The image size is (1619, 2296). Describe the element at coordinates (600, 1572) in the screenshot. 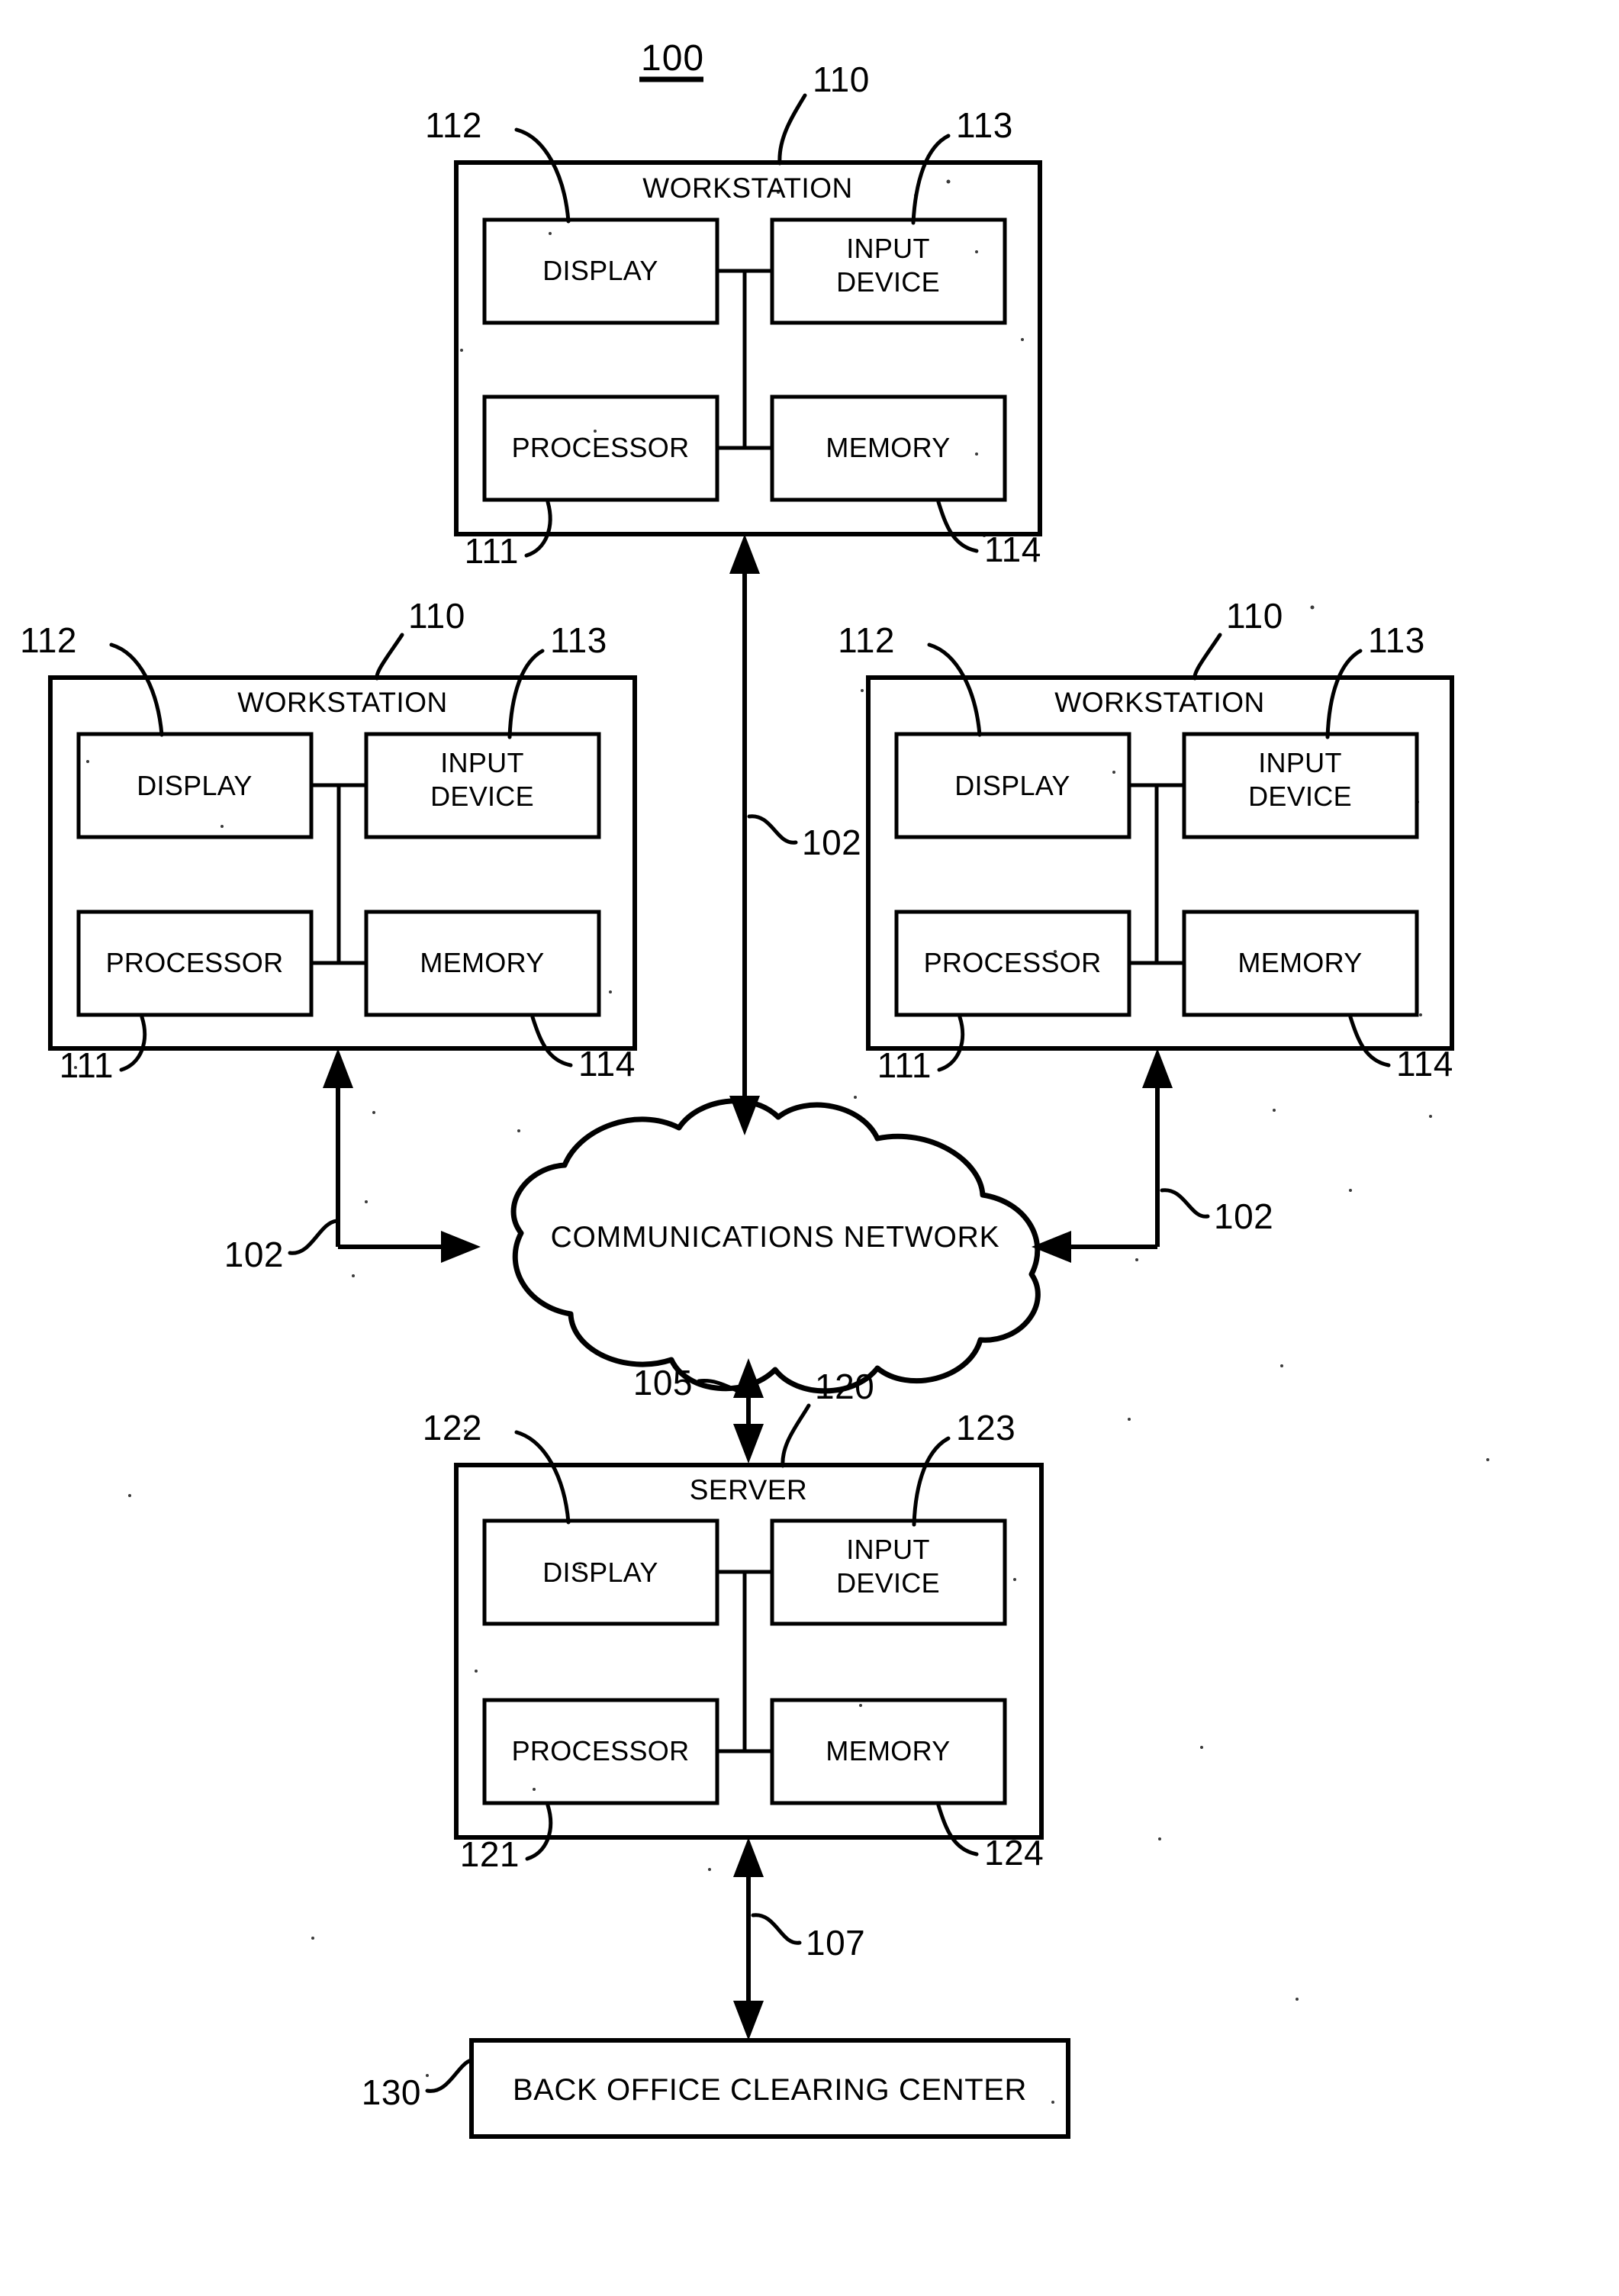

I see `server-display-label: DISPLAY` at that location.